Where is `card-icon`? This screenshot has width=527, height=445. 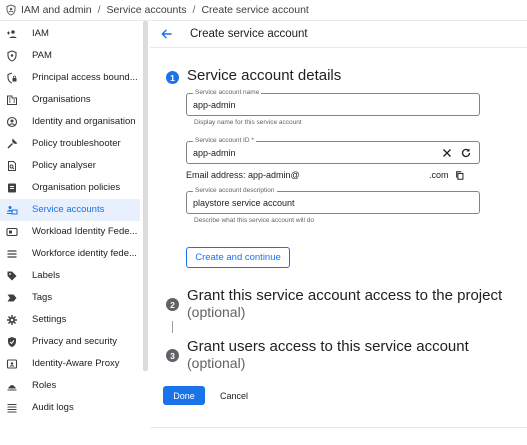
card-icon is located at coordinates (12, 232).